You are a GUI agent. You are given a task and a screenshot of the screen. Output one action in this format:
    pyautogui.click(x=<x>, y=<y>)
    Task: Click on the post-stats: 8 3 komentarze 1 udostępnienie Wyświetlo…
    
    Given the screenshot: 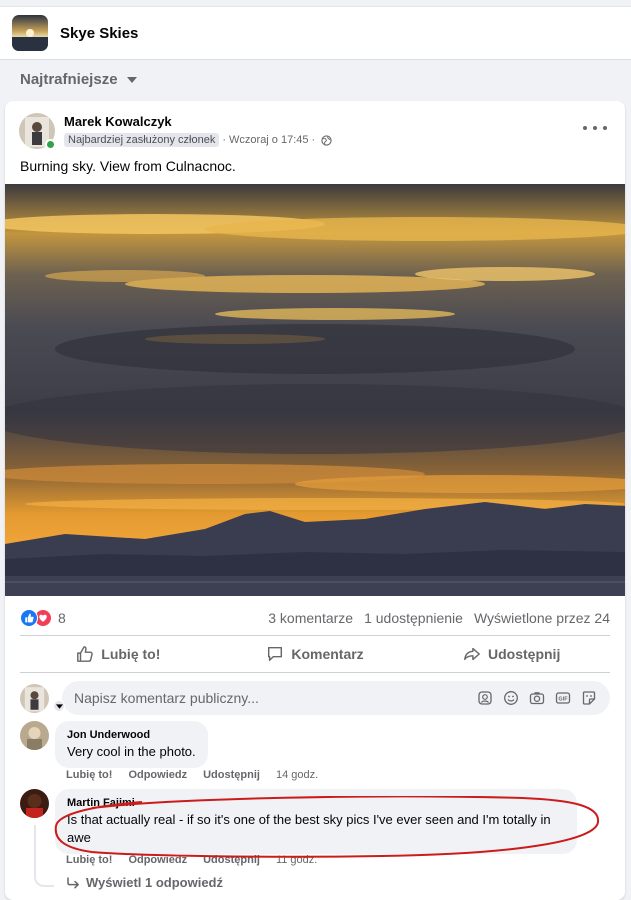 What is the action you would take?
    pyautogui.click(x=315, y=618)
    